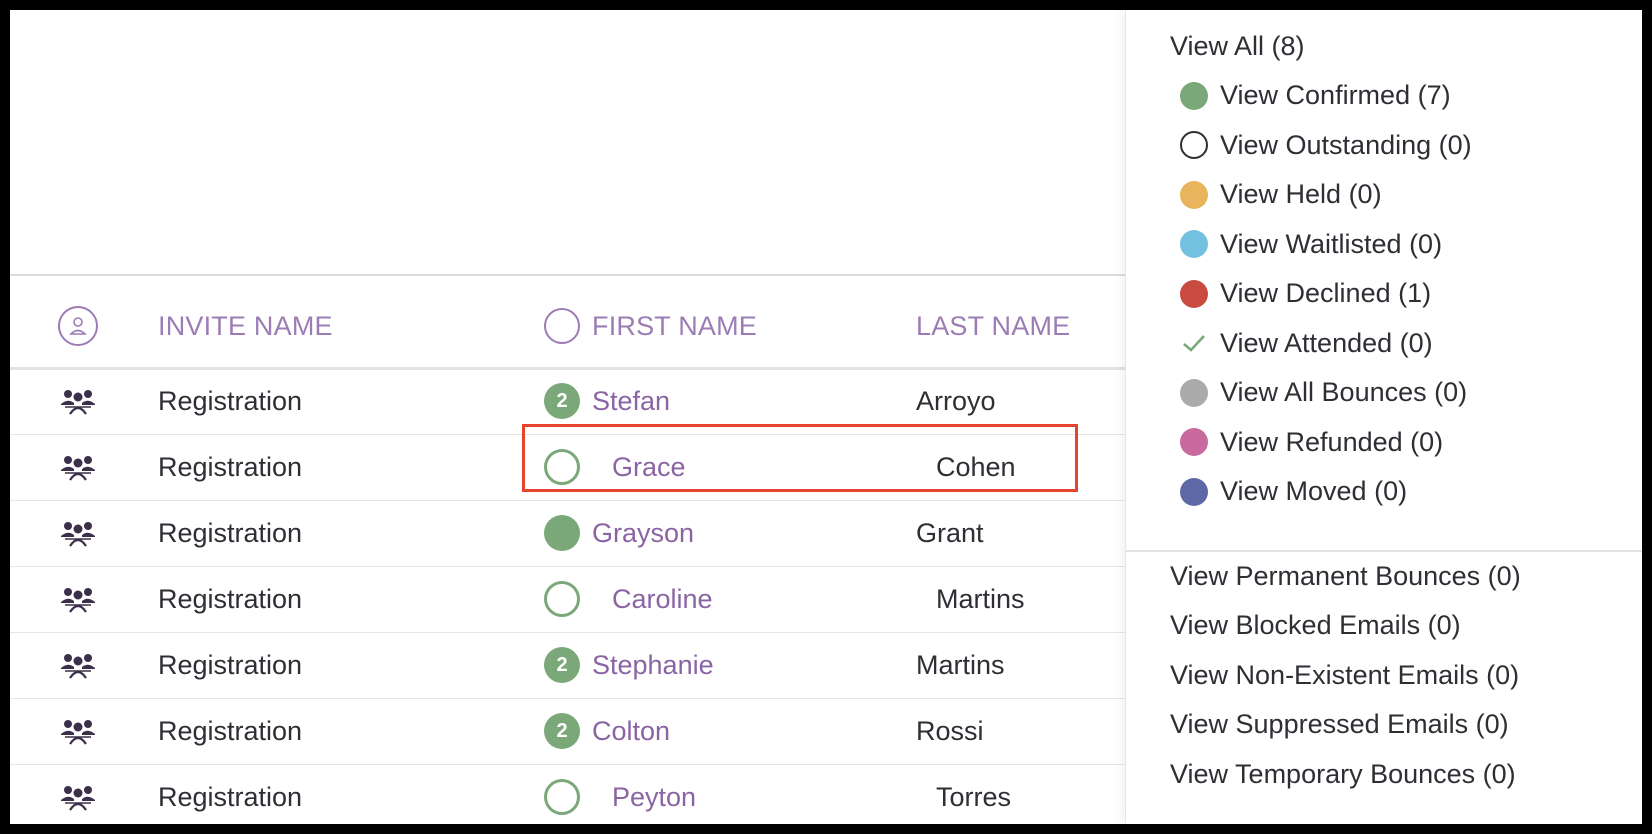 Image resolution: width=1652 pixels, height=834 pixels. I want to click on filter-view-suppressed-emails: View Suppressed Emails (0), so click(1339, 725).